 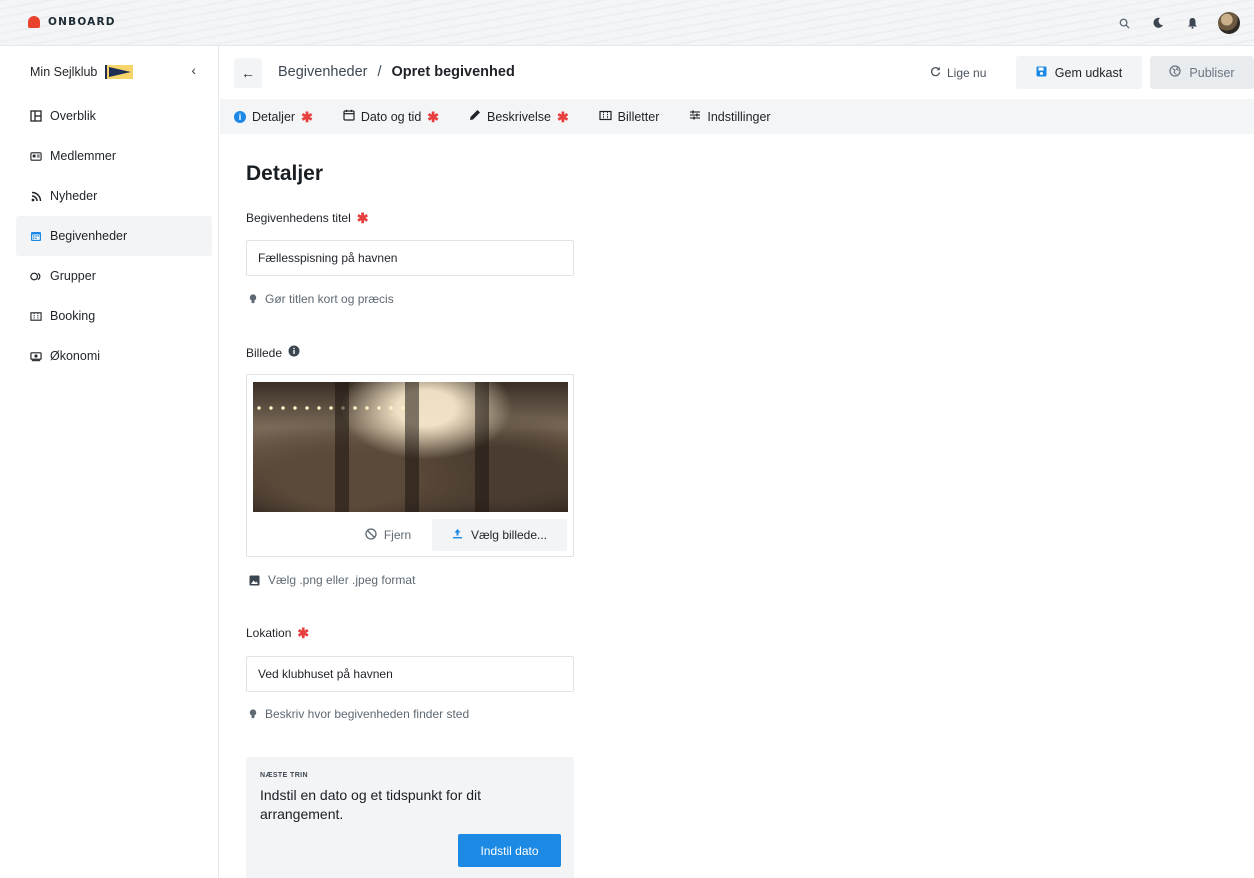 What do you see at coordinates (36, 116) in the screenshot?
I see `layout-icon` at bounding box center [36, 116].